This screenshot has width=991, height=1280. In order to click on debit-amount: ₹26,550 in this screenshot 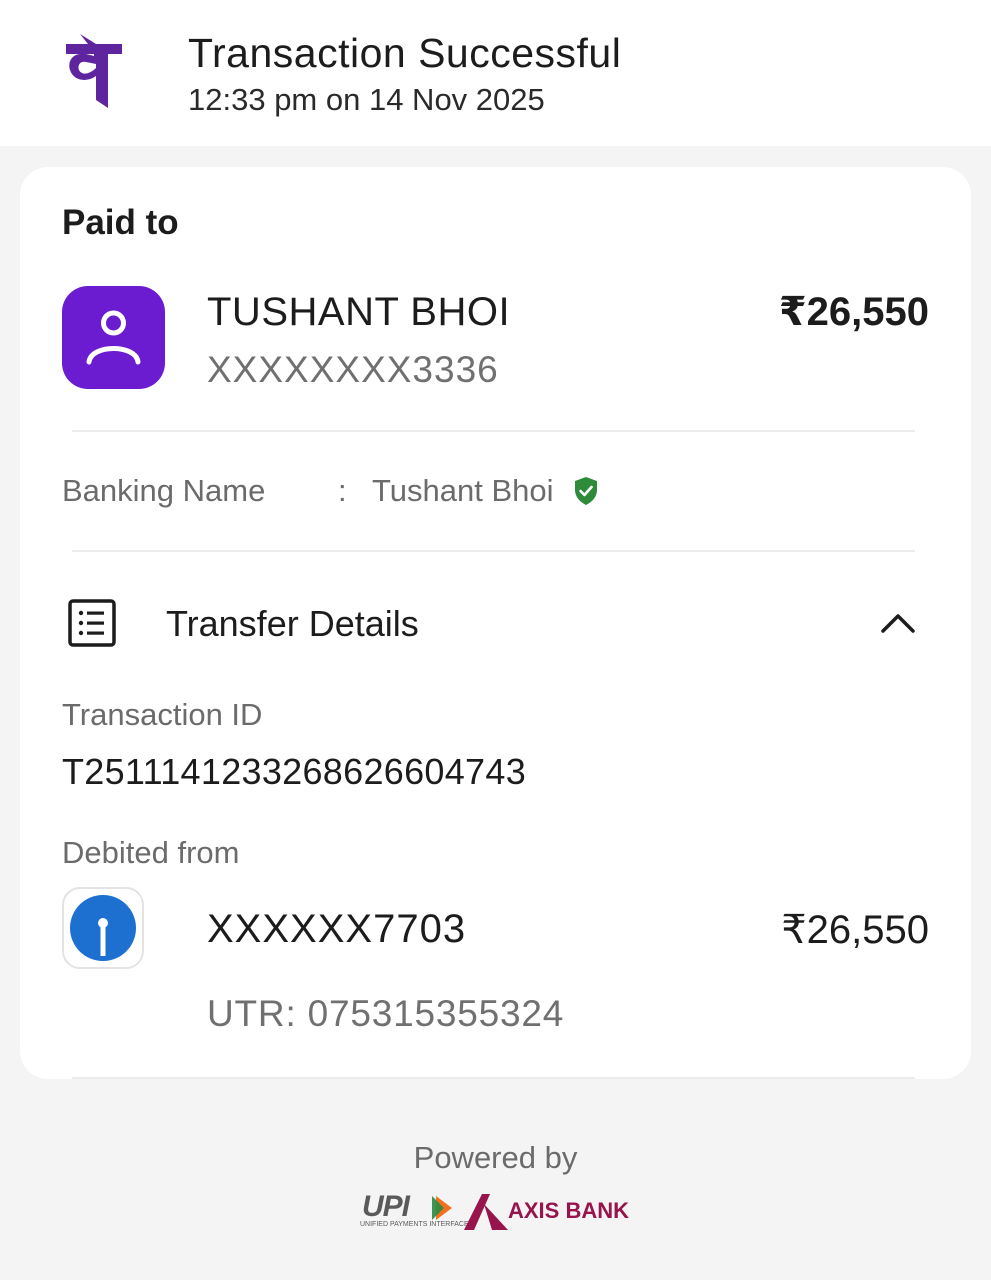, I will do `click(855, 930)`.